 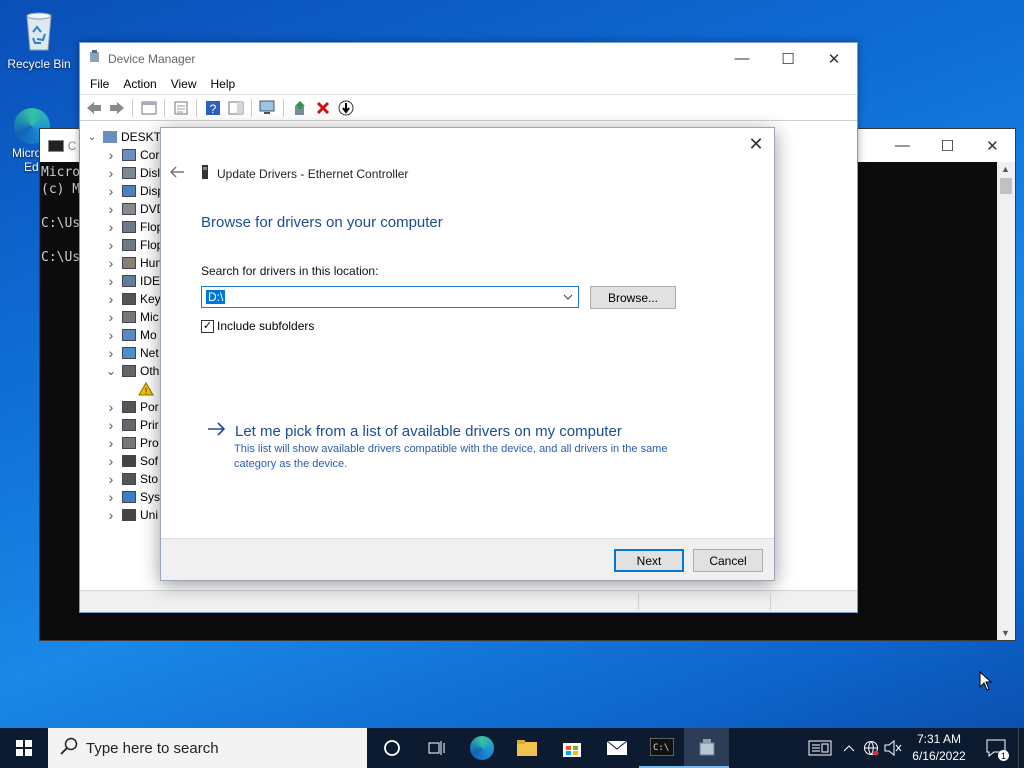 I want to click on volume-muted-icon, so click(x=893, y=748).